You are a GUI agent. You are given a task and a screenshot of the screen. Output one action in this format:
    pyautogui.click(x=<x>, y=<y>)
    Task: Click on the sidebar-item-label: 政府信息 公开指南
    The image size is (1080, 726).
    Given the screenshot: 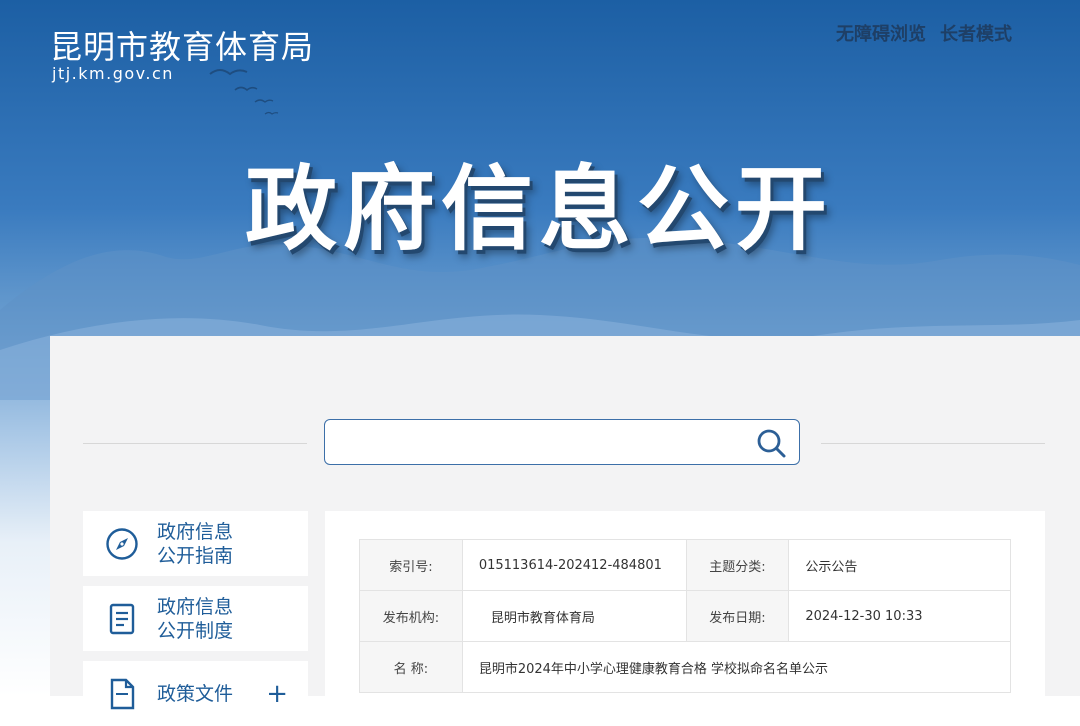 What is the action you would take?
    pyautogui.click(x=195, y=543)
    